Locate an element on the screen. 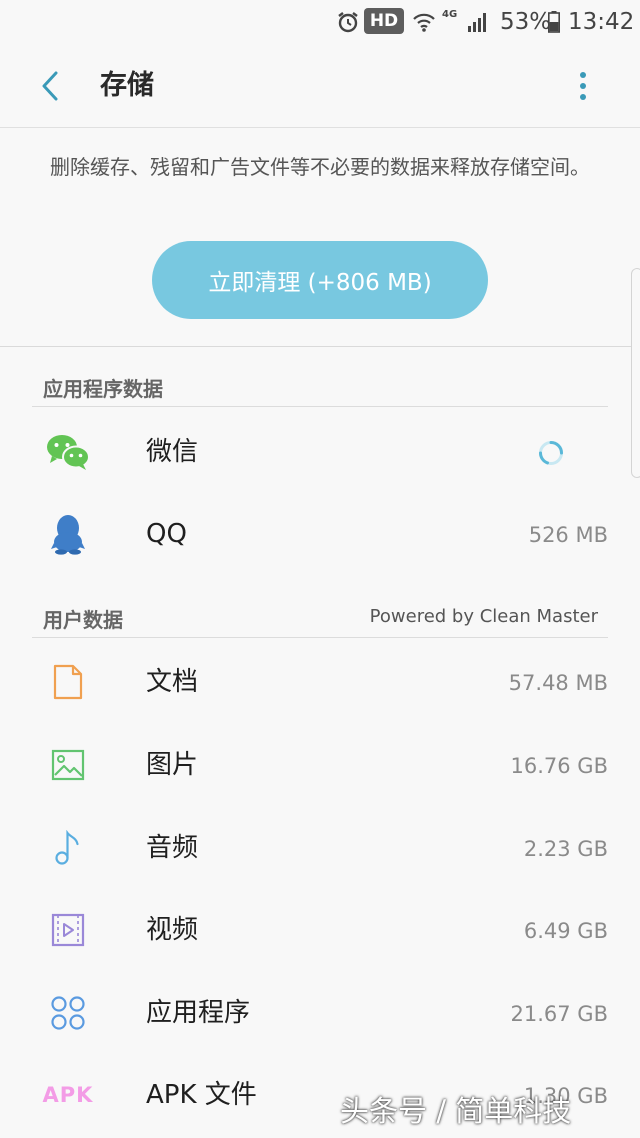 The image size is (640, 1138). status-bar: HD 4G 53% 13:42 is located at coordinates (320, 22).